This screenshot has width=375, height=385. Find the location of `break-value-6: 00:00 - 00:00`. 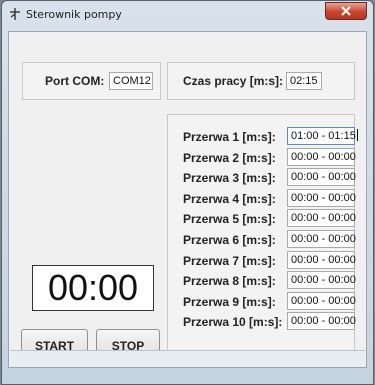

break-value-6: 00:00 - 00:00 is located at coordinates (323, 239).